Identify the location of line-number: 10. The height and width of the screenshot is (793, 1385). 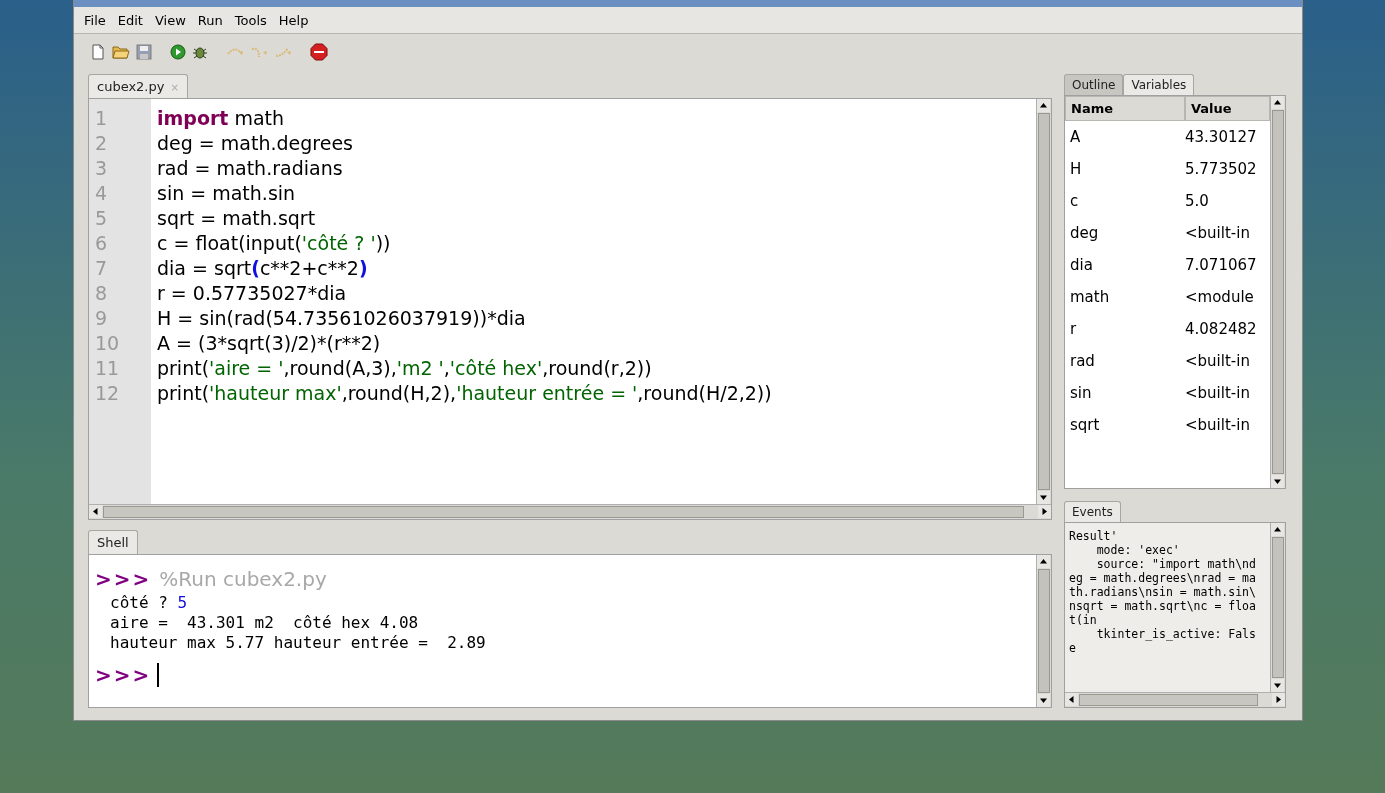
(107, 343).